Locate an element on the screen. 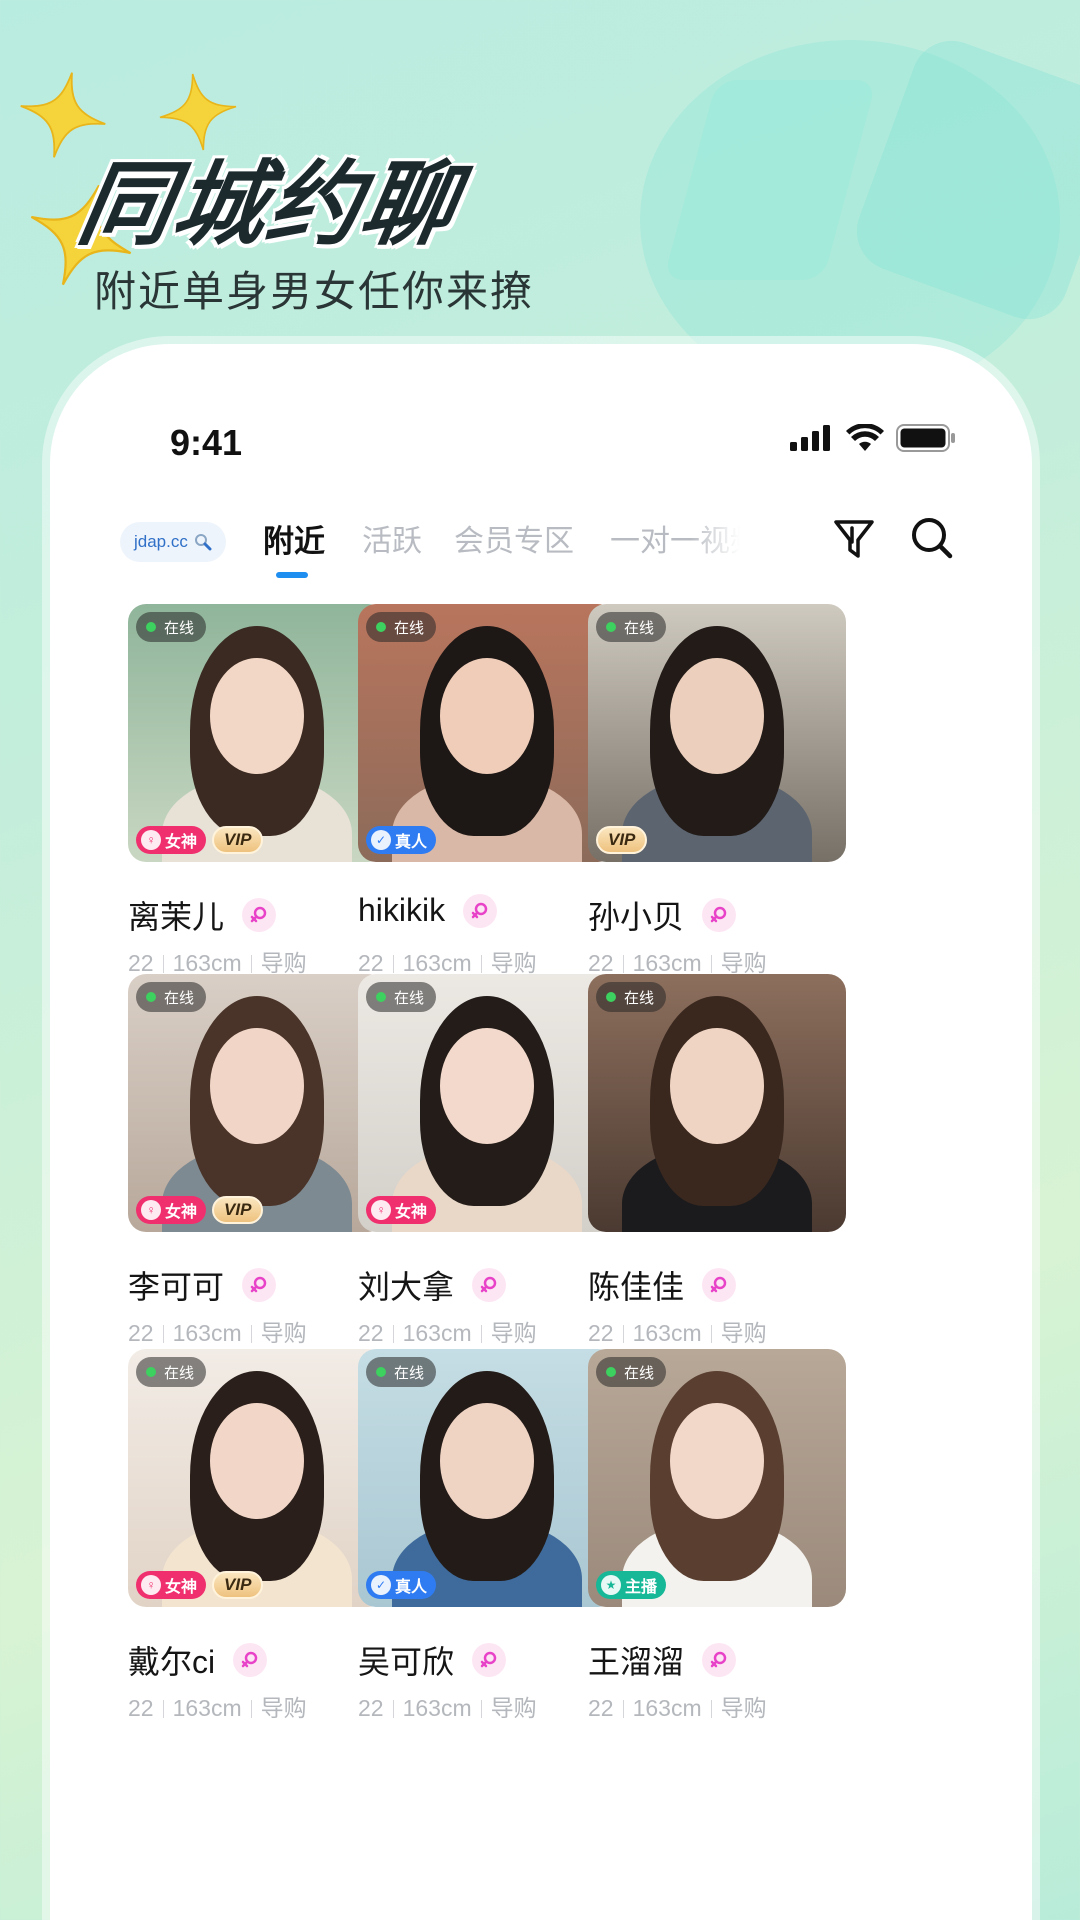 This screenshot has height=1920, width=1080. profile-name-row: 陈佳佳 is located at coordinates (662, 1285).